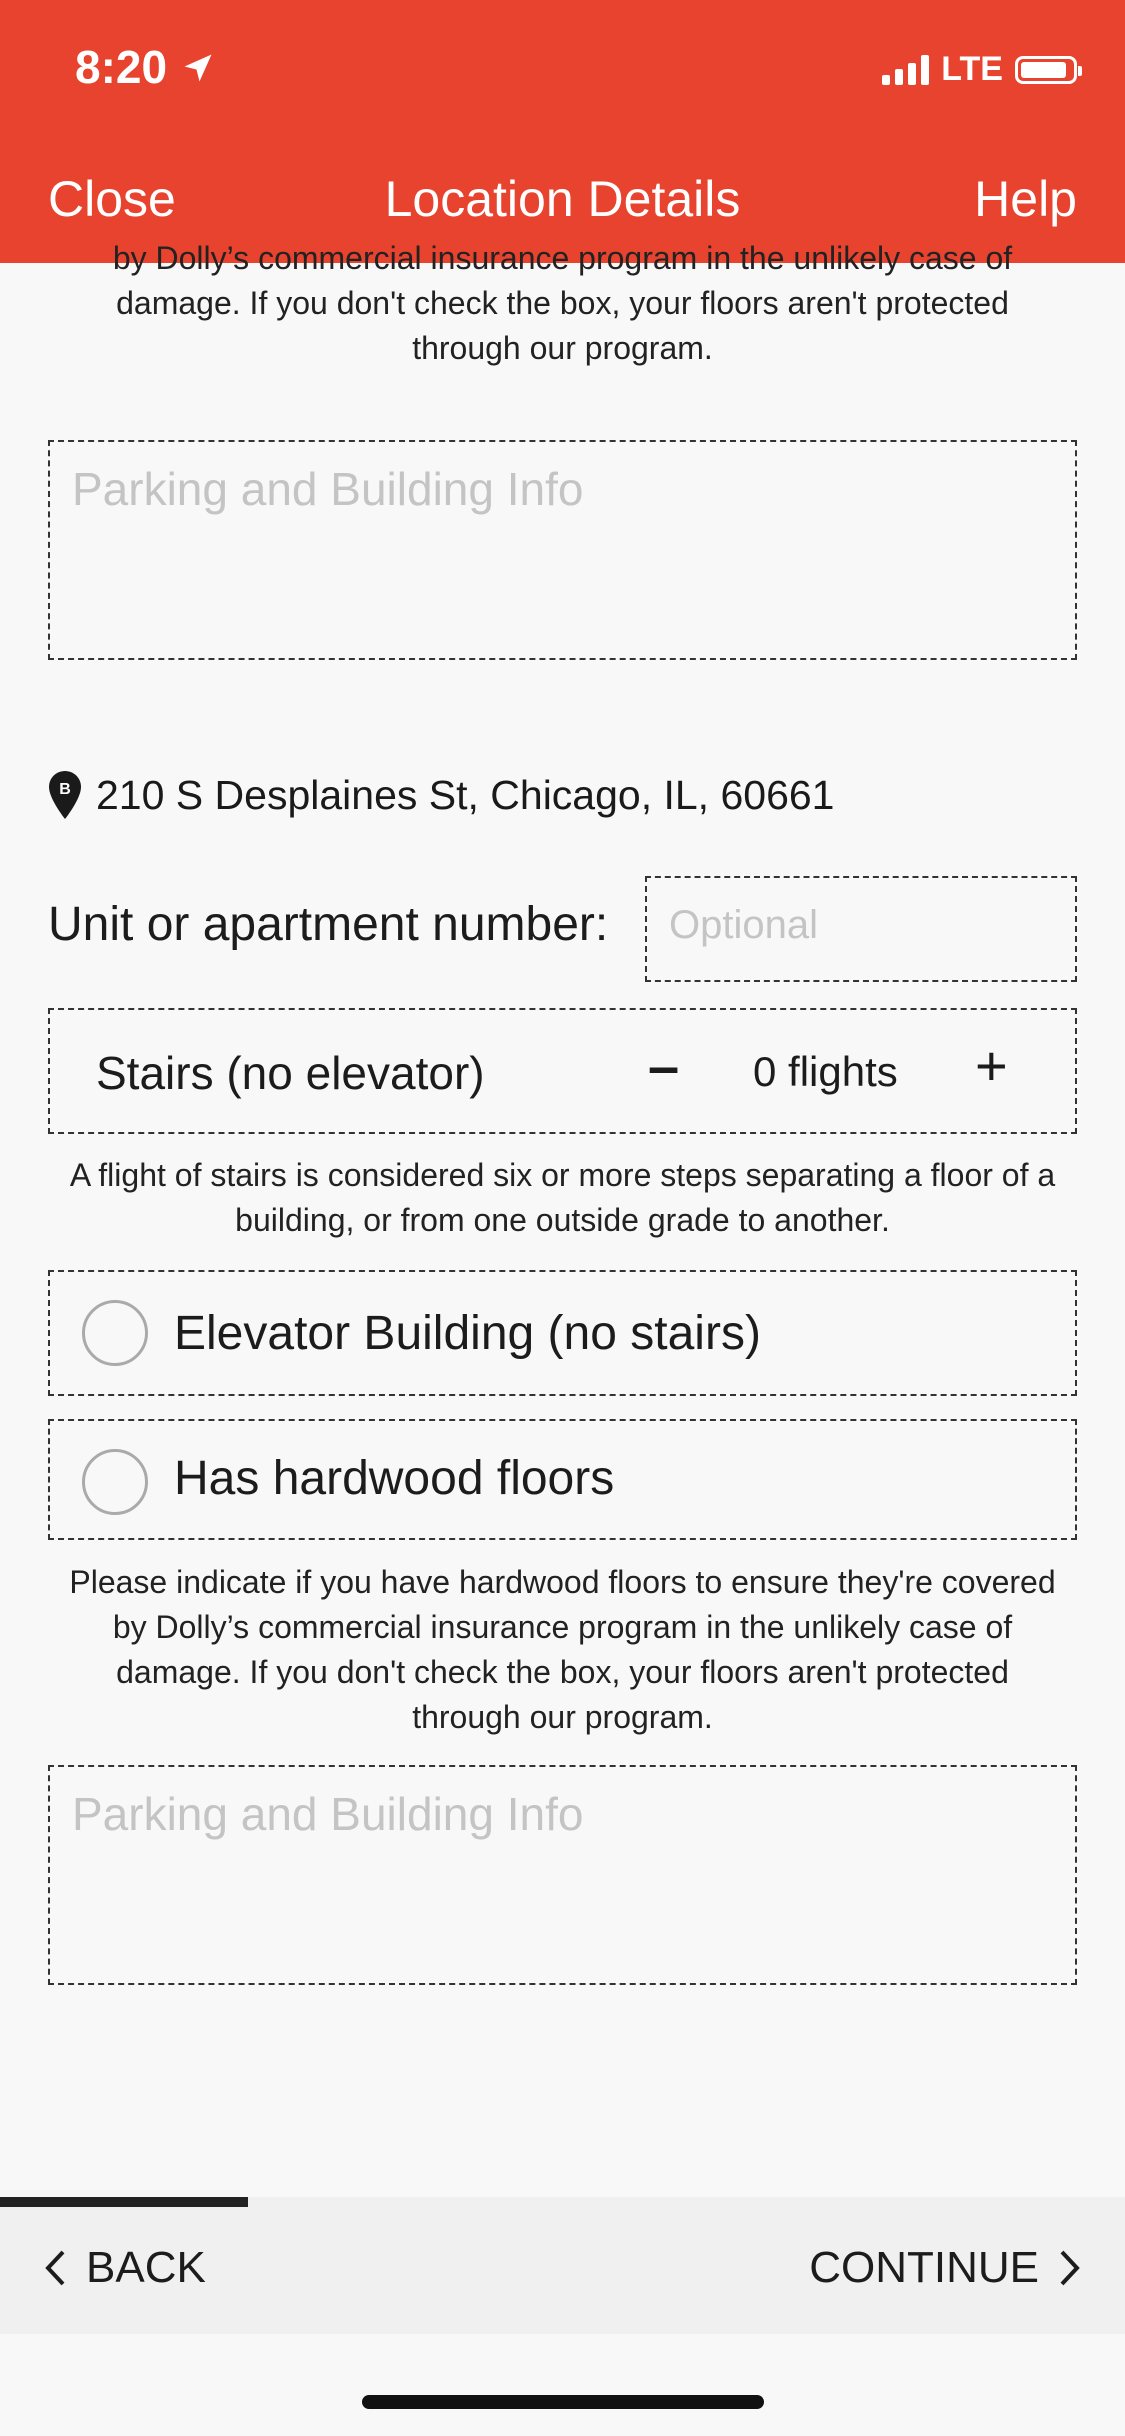 The width and height of the screenshot is (1125, 2436). Describe the element at coordinates (1025, 199) in the screenshot. I see `help-button: Help` at that location.